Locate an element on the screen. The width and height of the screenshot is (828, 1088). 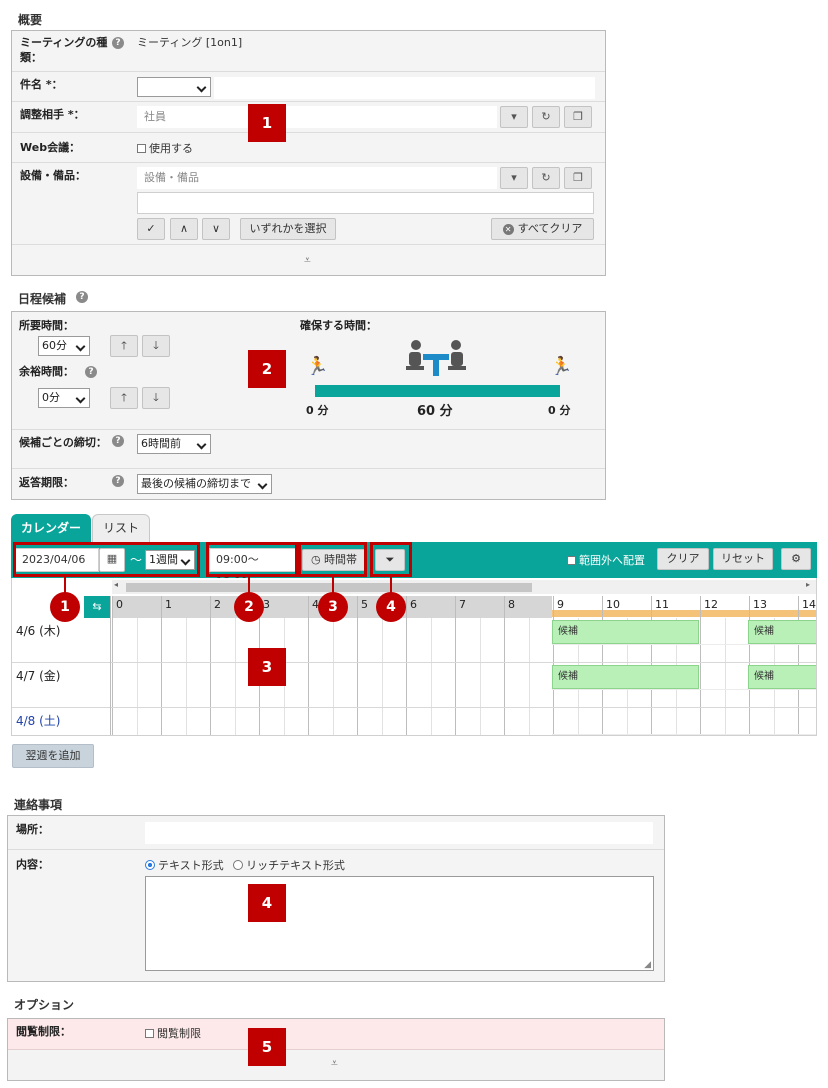
subject-prefix-select is located at coordinates (174, 87).